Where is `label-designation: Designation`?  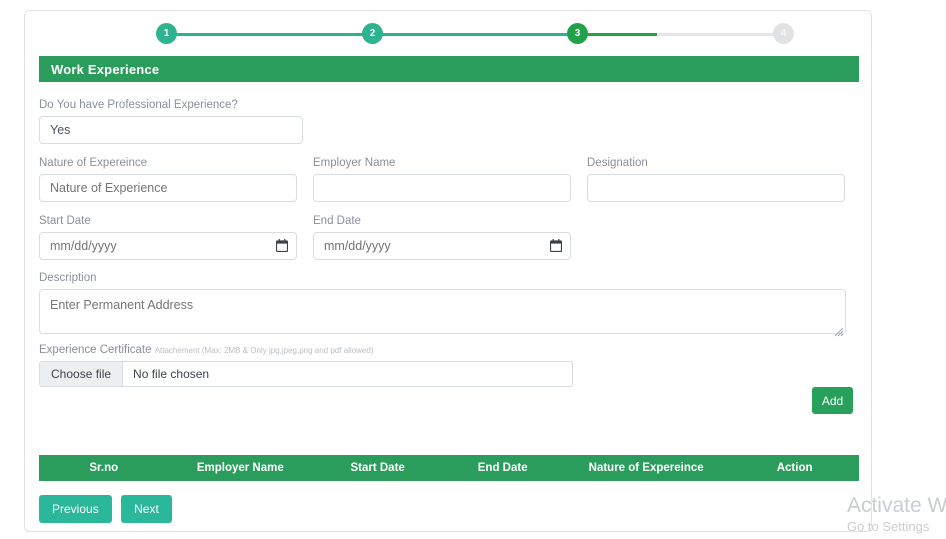 label-designation: Designation is located at coordinates (617, 163).